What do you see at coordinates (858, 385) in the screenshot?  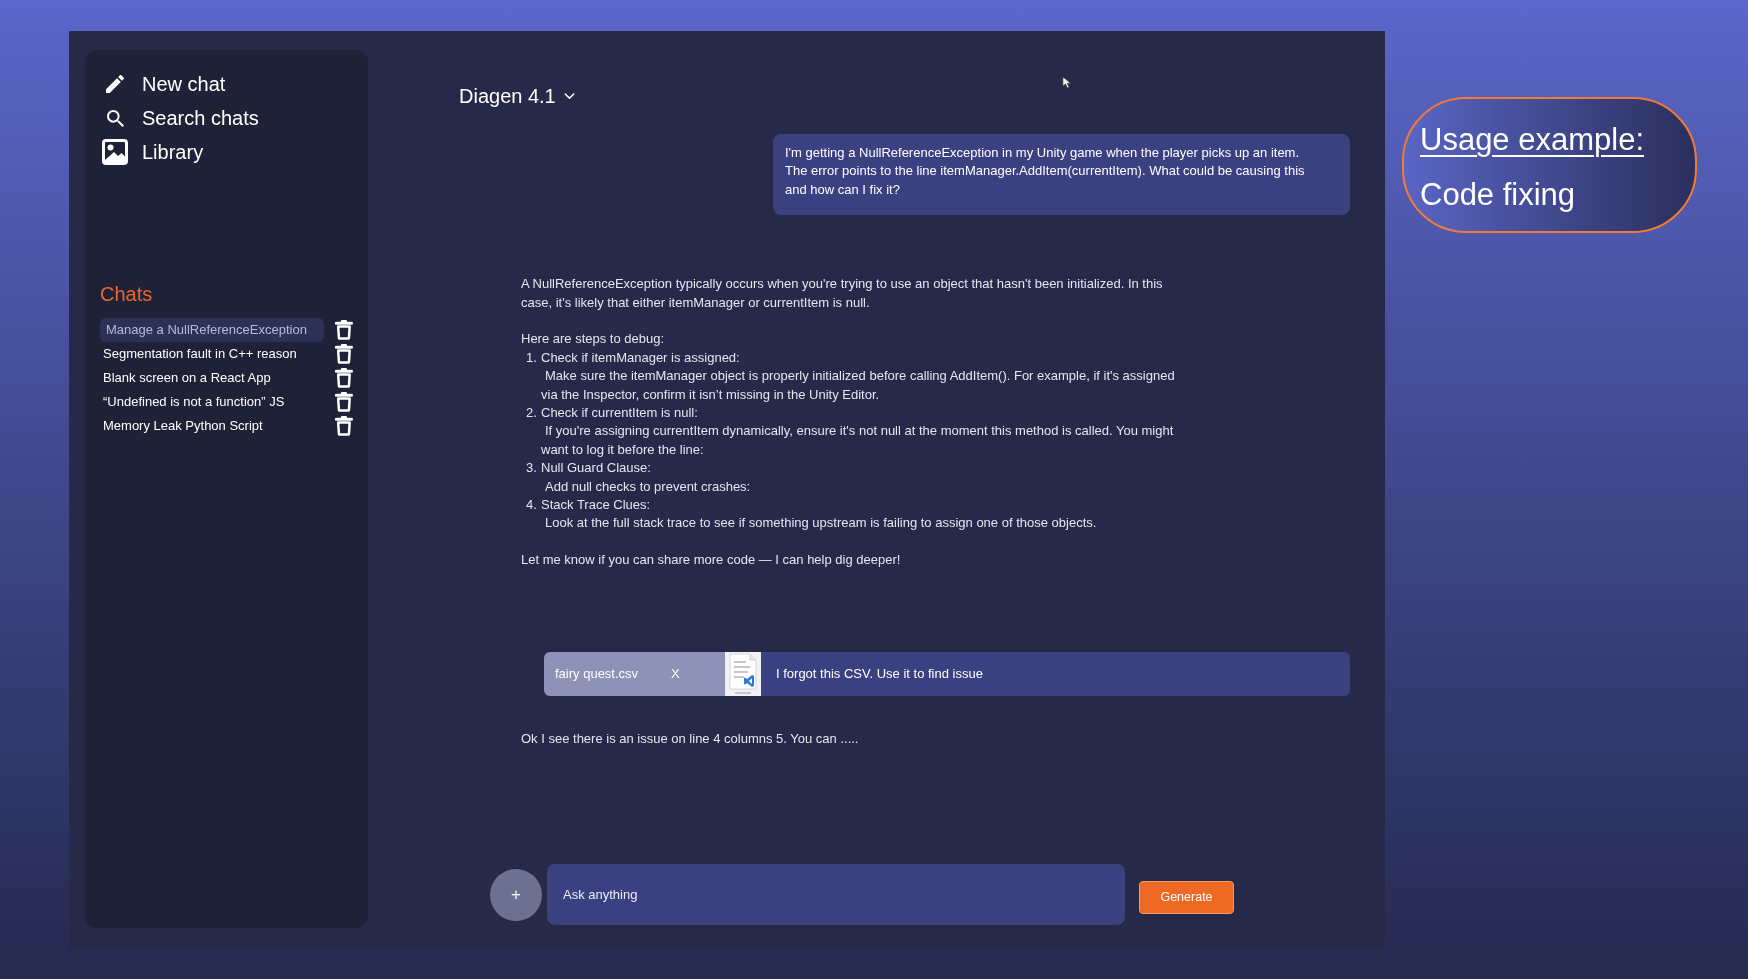 I see `step-detail: Make sure the itemManager object is properly initialized before calling AddItem(). For example, if it's assigned via the Inspector, confirm it isn’t missing in the Unity Editor.` at bounding box center [858, 385].